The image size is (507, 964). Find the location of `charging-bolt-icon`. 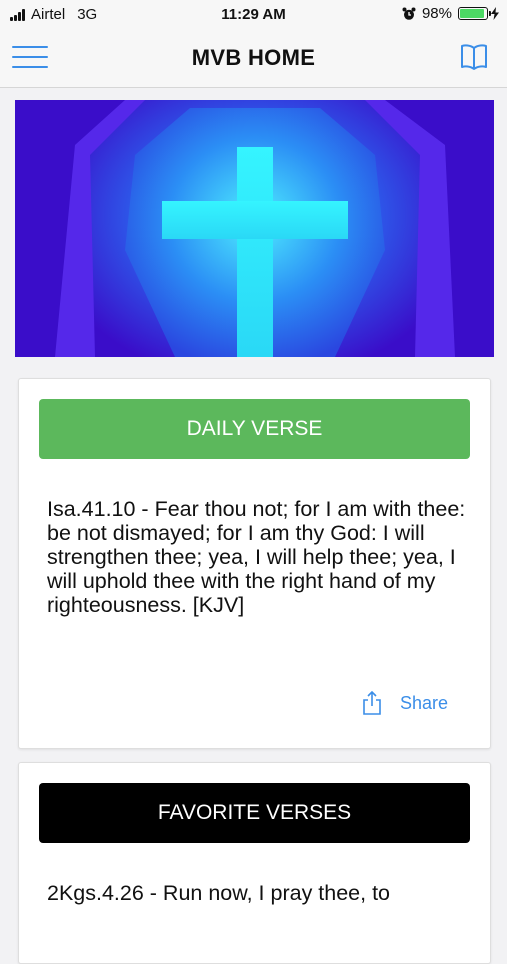

charging-bolt-icon is located at coordinates (495, 13).